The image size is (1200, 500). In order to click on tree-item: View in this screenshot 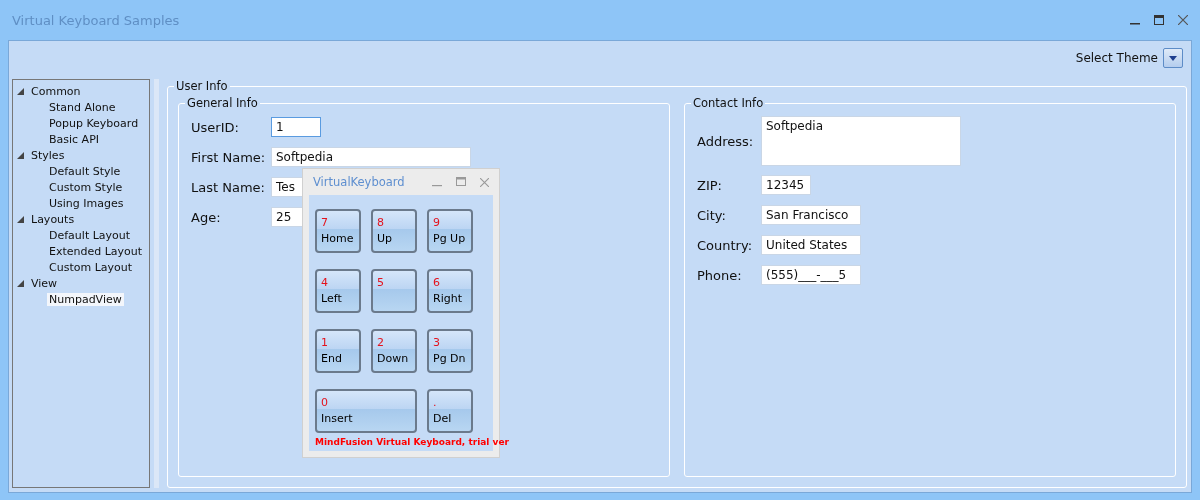, I will do `click(44, 283)`.